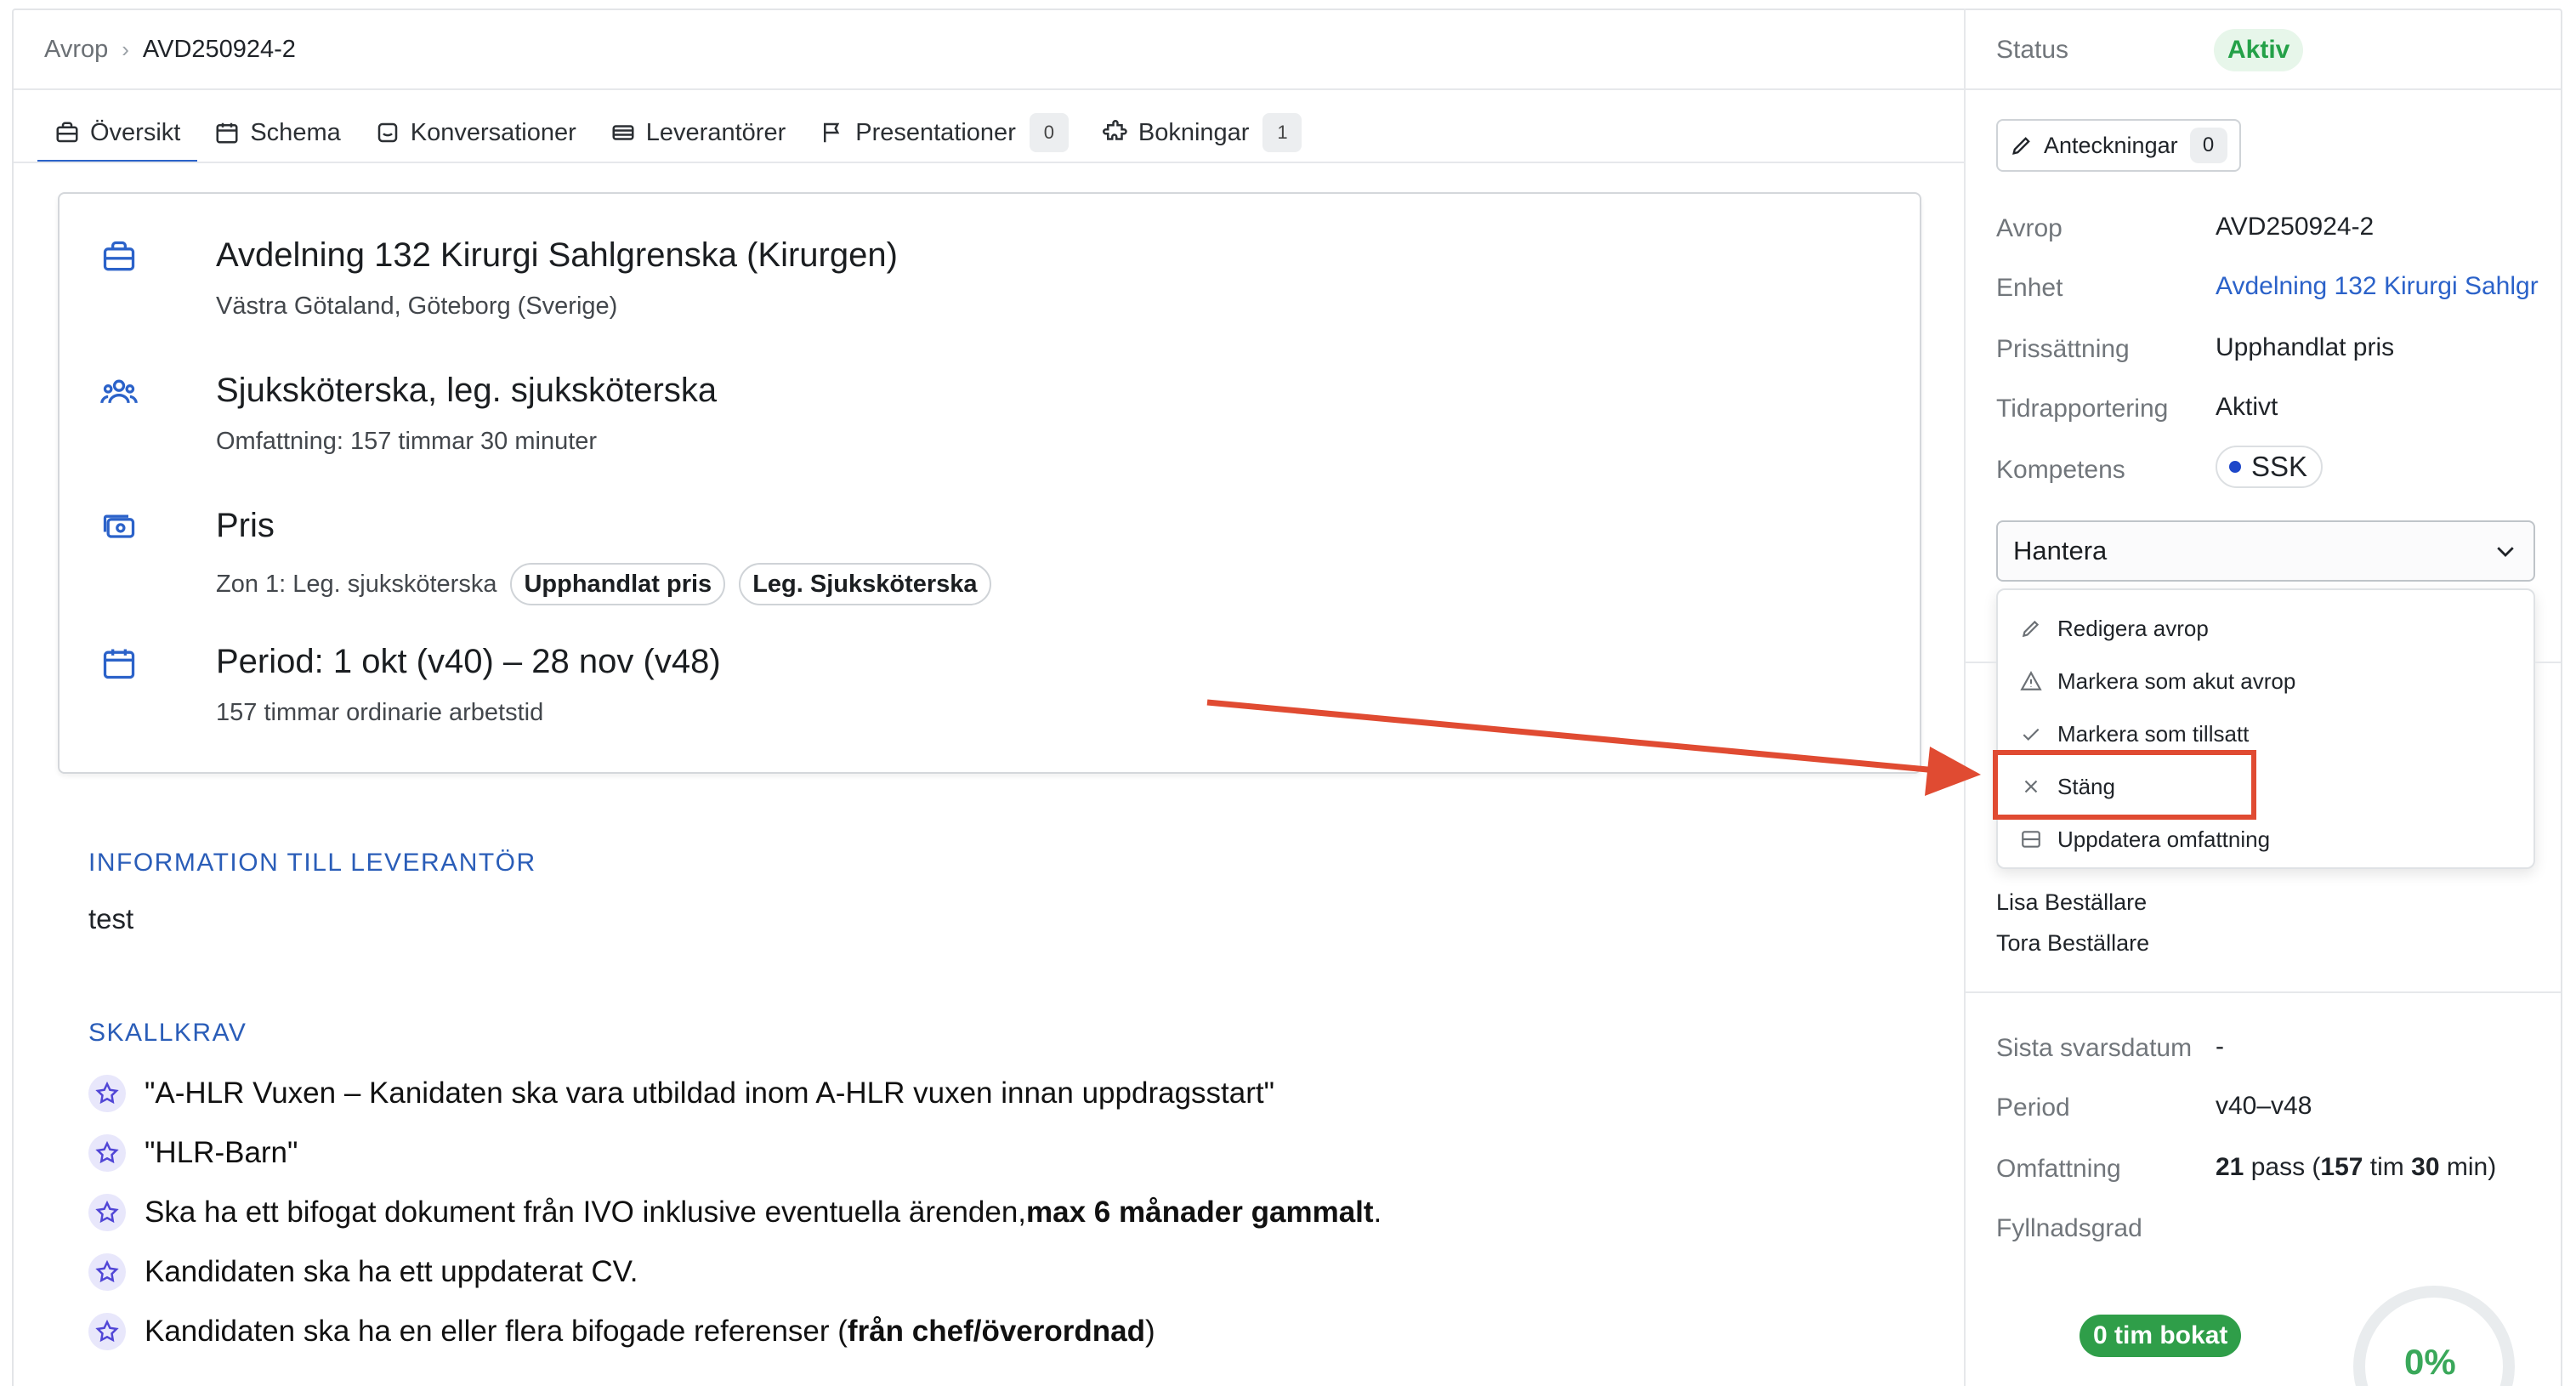  I want to click on period-value: v40–v48, so click(2264, 1106).